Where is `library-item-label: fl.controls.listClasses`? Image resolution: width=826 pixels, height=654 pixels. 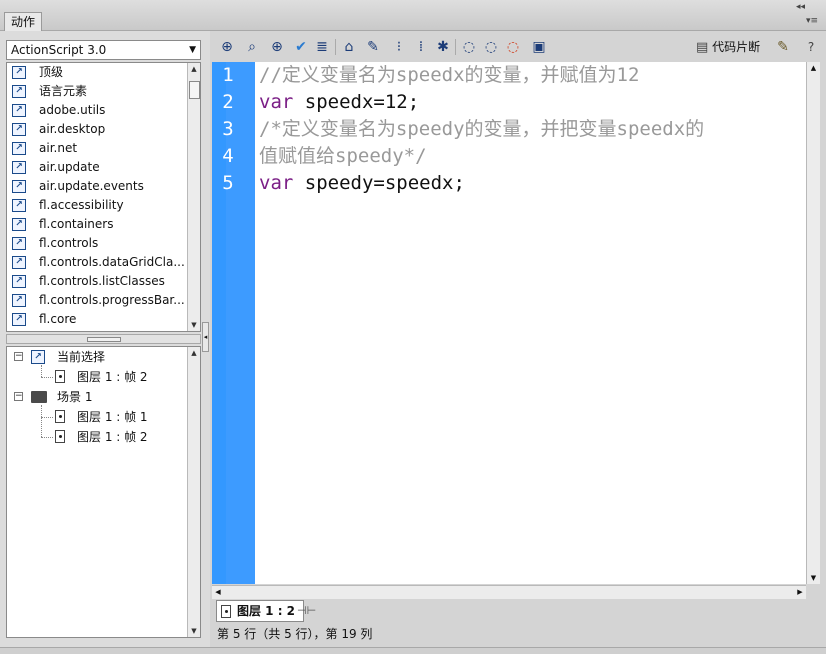 library-item-label: fl.controls.listClasses is located at coordinates (102, 281).